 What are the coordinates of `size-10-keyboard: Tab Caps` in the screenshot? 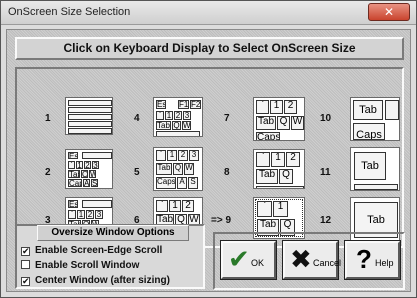 It's located at (375, 119).